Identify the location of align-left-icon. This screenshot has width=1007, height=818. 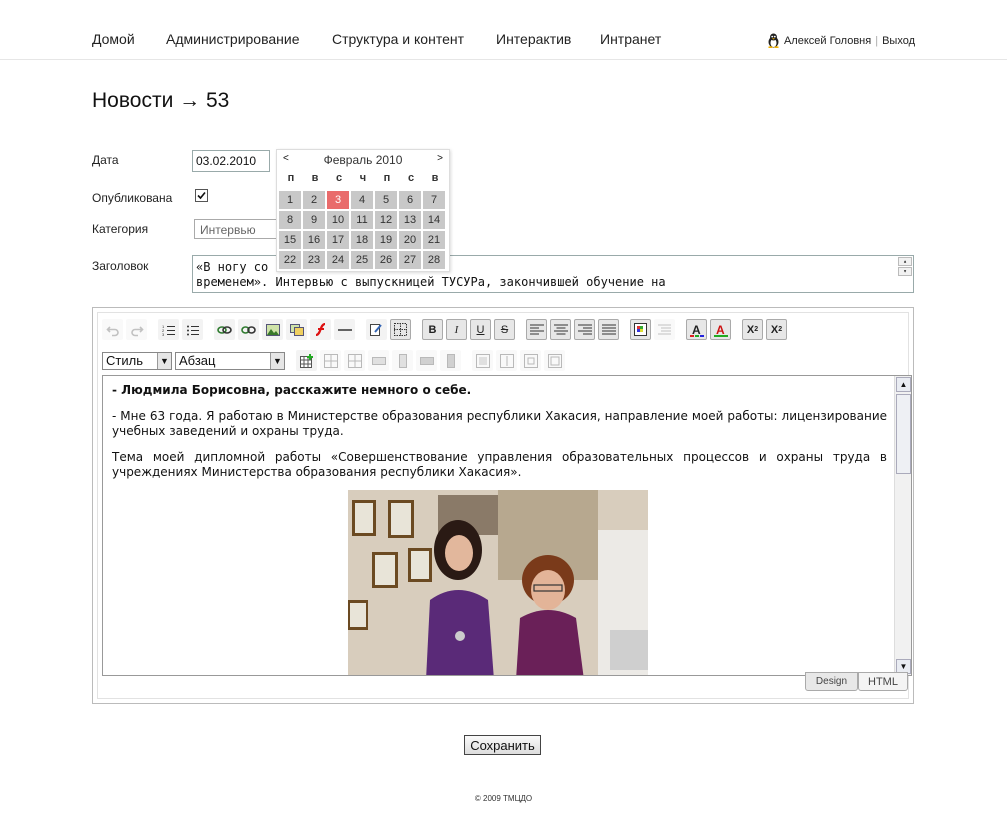
(536, 329).